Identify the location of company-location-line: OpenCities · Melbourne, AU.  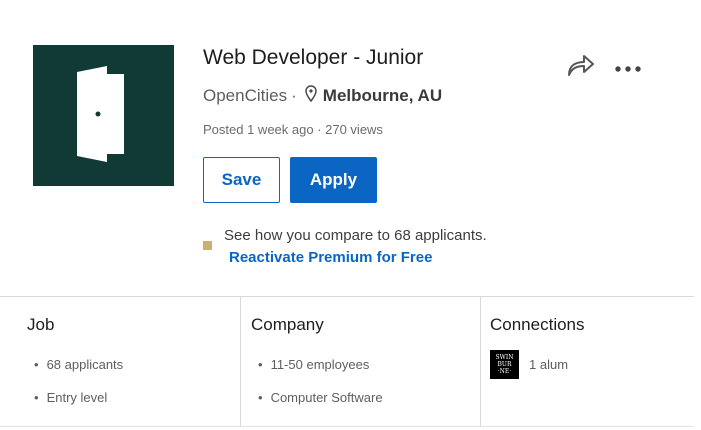
(322, 96).